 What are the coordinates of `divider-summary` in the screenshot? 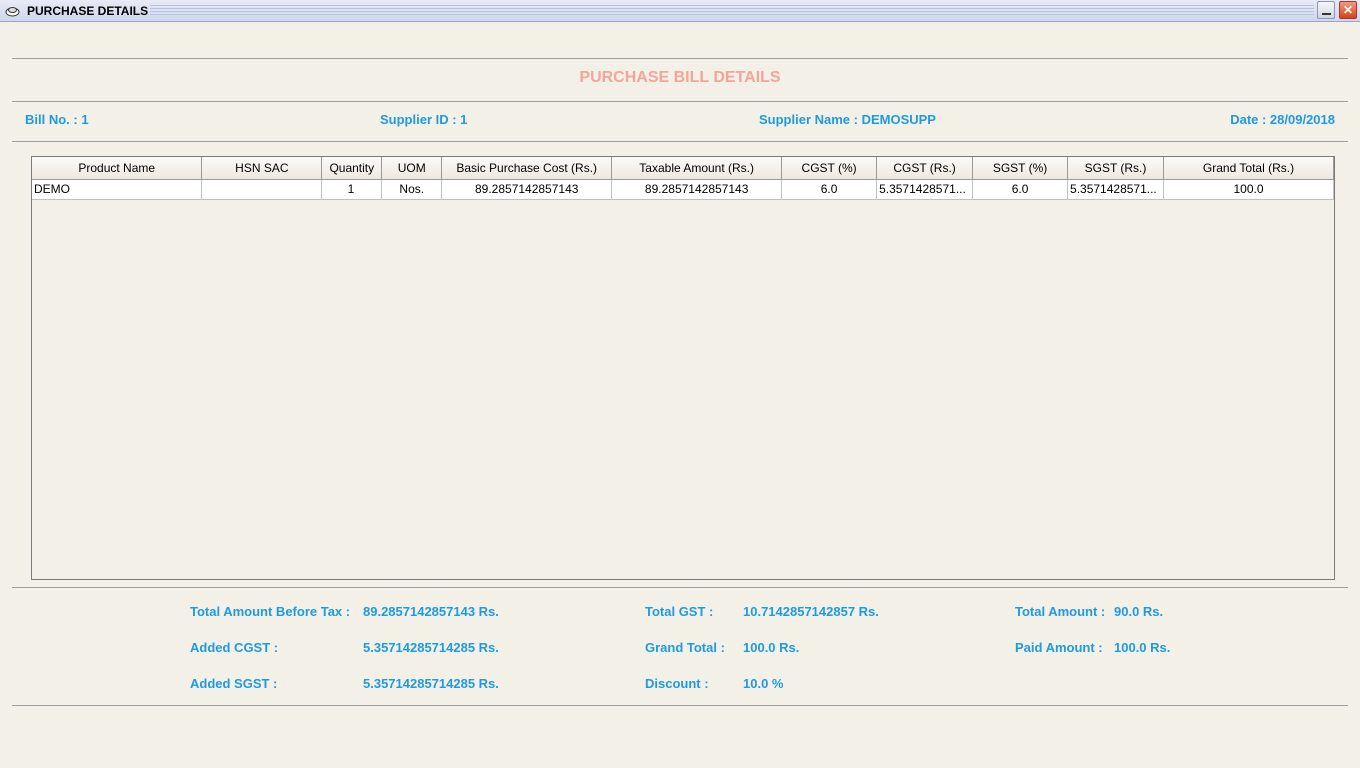 It's located at (680, 587).